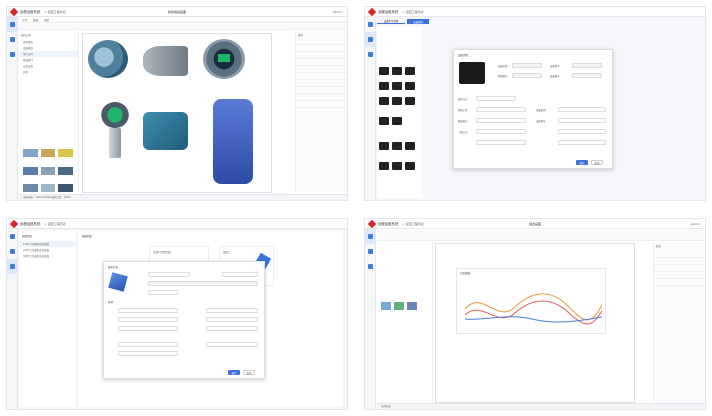 This screenshot has width=712, height=416. Describe the element at coordinates (163, 292) in the screenshot. I see `size-field` at that location.